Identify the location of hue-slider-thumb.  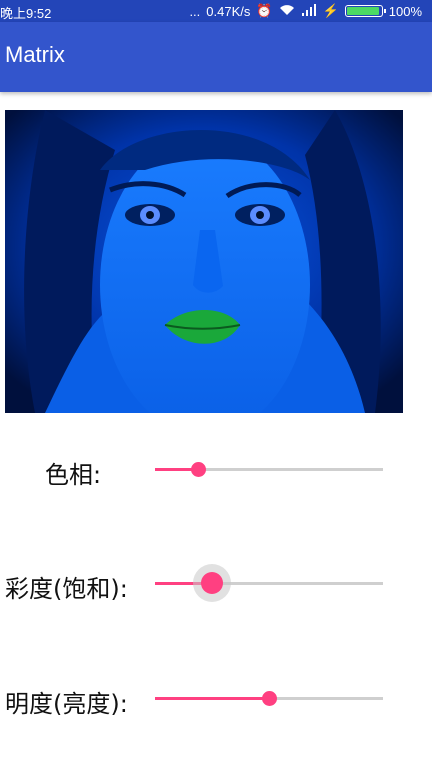
(199, 469).